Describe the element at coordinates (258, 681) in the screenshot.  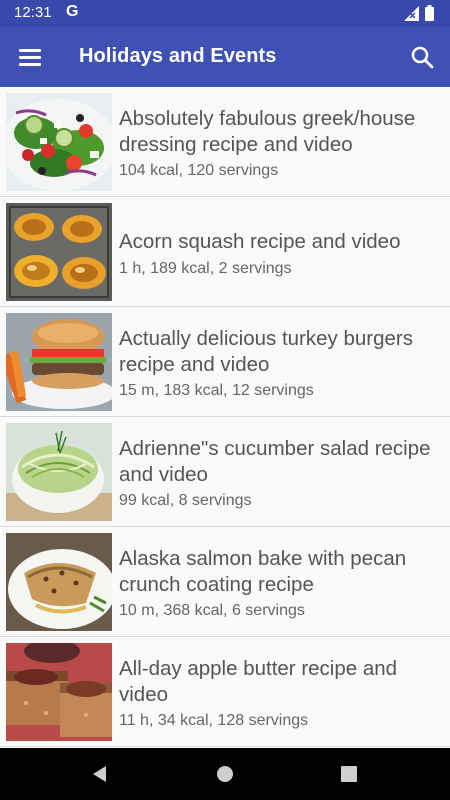
I see `recipe-title: All-day apple butter recipe and video` at that location.